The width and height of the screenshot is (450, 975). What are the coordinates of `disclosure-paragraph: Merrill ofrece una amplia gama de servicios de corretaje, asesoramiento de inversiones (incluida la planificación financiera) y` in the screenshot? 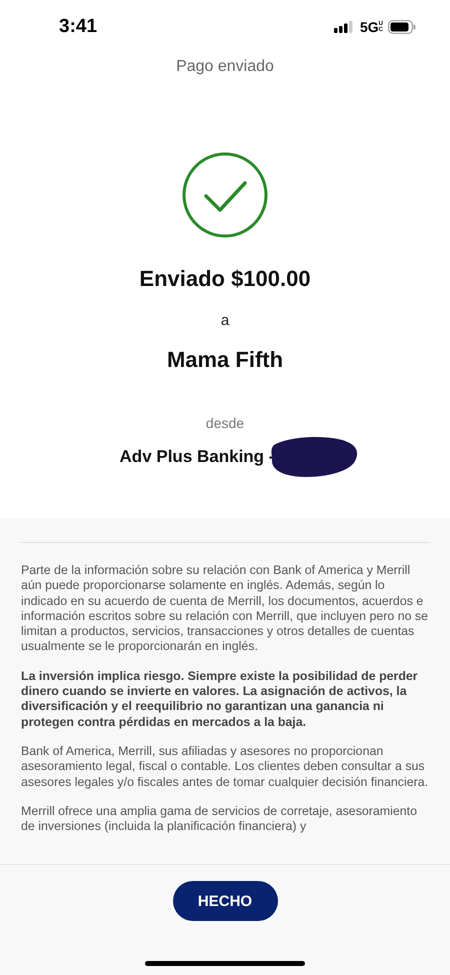 It's located at (219, 819).